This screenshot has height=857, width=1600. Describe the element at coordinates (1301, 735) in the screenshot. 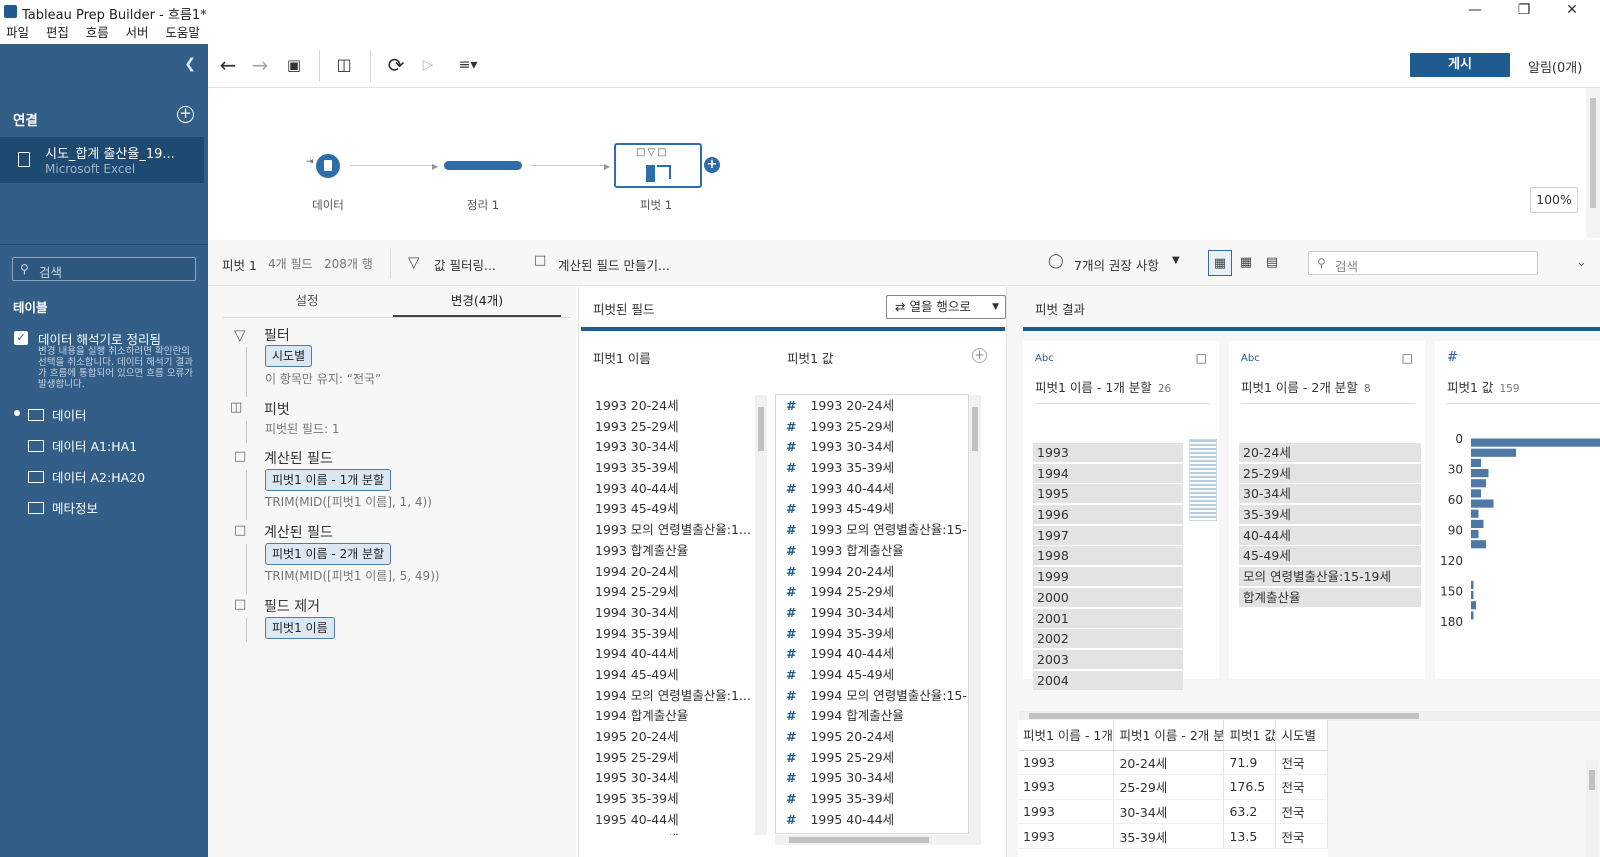

I see `grid-header: 시도별` at that location.